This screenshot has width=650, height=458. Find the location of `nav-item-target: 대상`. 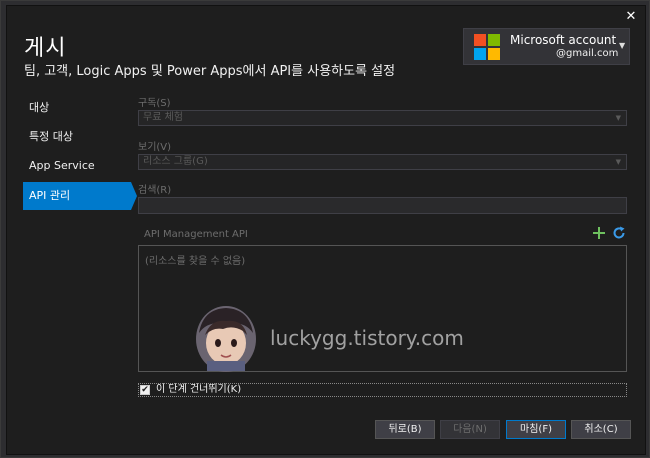

nav-item-target: 대상 is located at coordinates (77, 108).